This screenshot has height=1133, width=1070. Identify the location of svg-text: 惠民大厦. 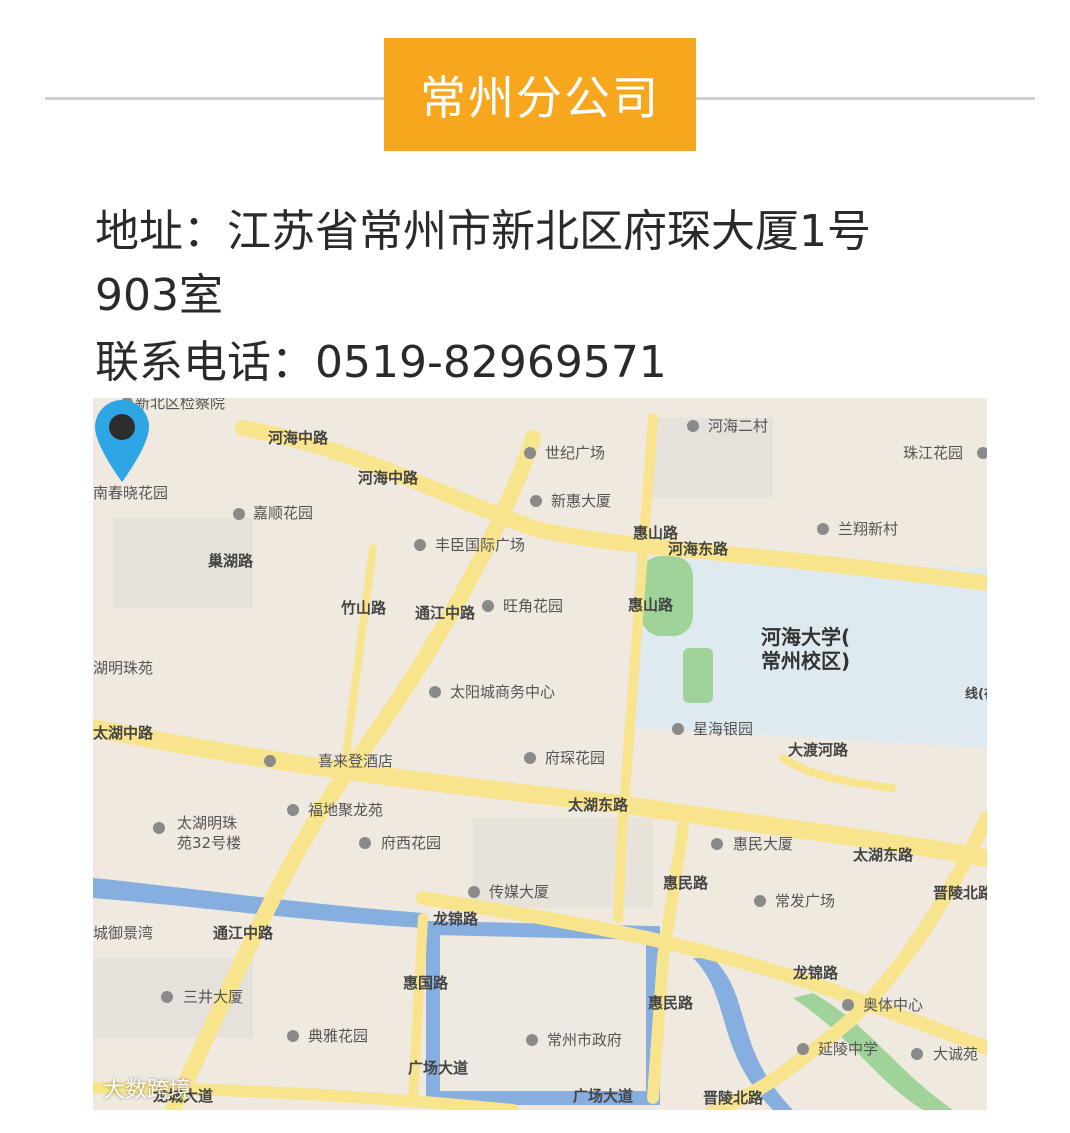
(763, 844).